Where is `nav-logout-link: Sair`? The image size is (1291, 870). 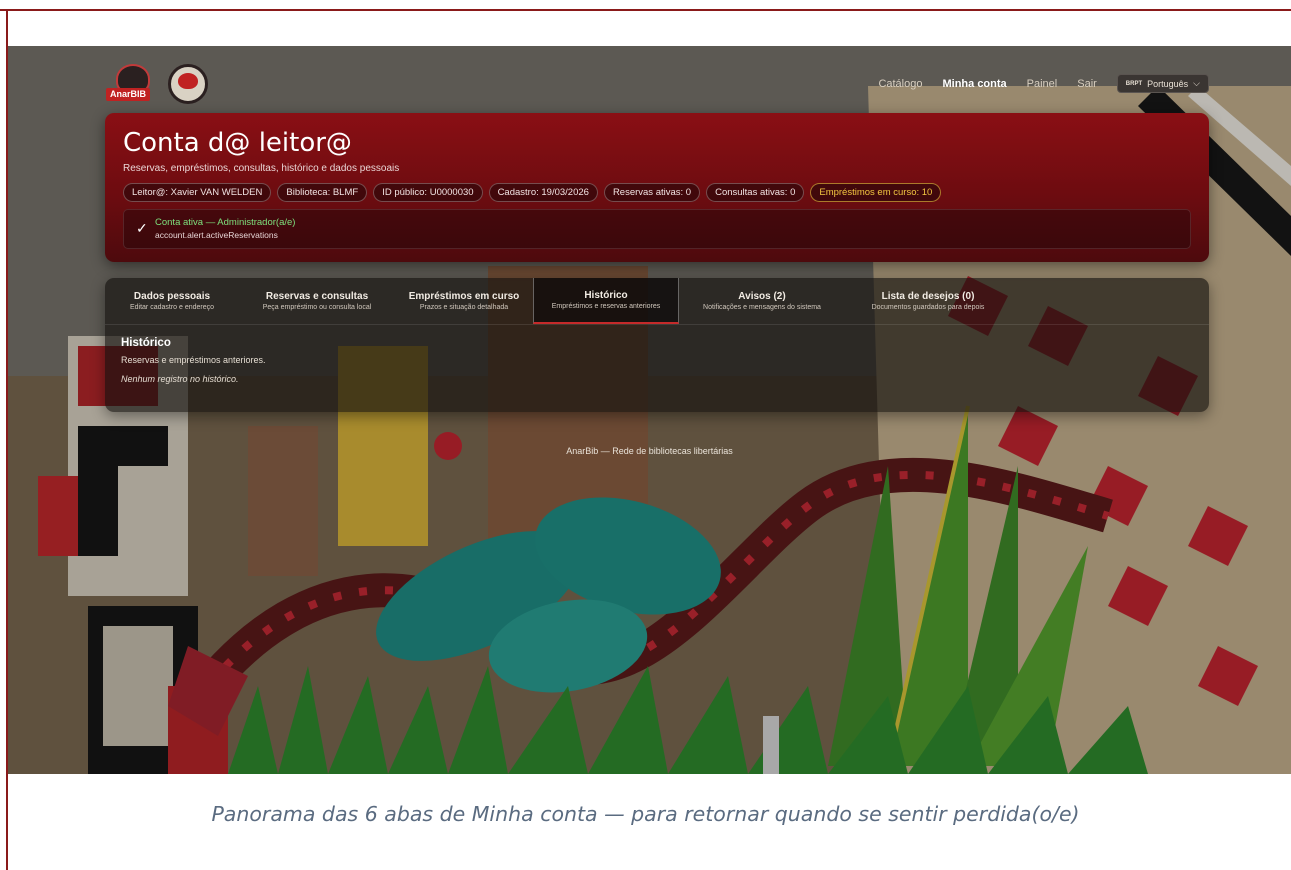
nav-logout-link: Sair is located at coordinates (1087, 84).